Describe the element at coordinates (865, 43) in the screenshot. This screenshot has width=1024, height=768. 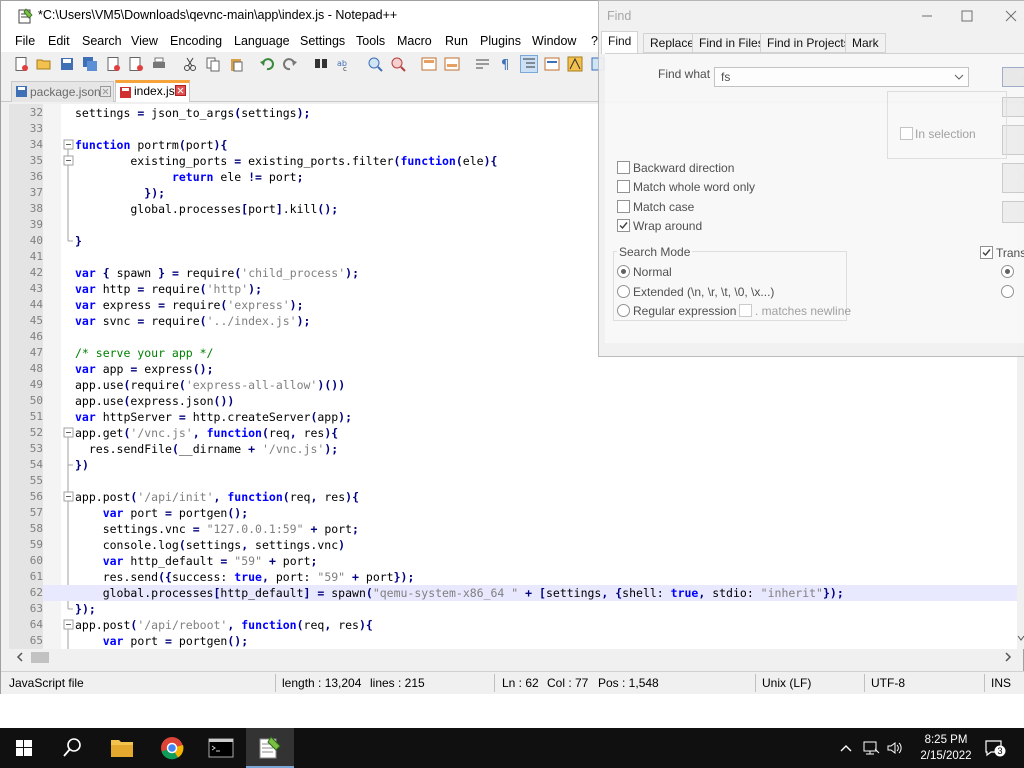
I see `find-tab-mark: Mark` at that location.